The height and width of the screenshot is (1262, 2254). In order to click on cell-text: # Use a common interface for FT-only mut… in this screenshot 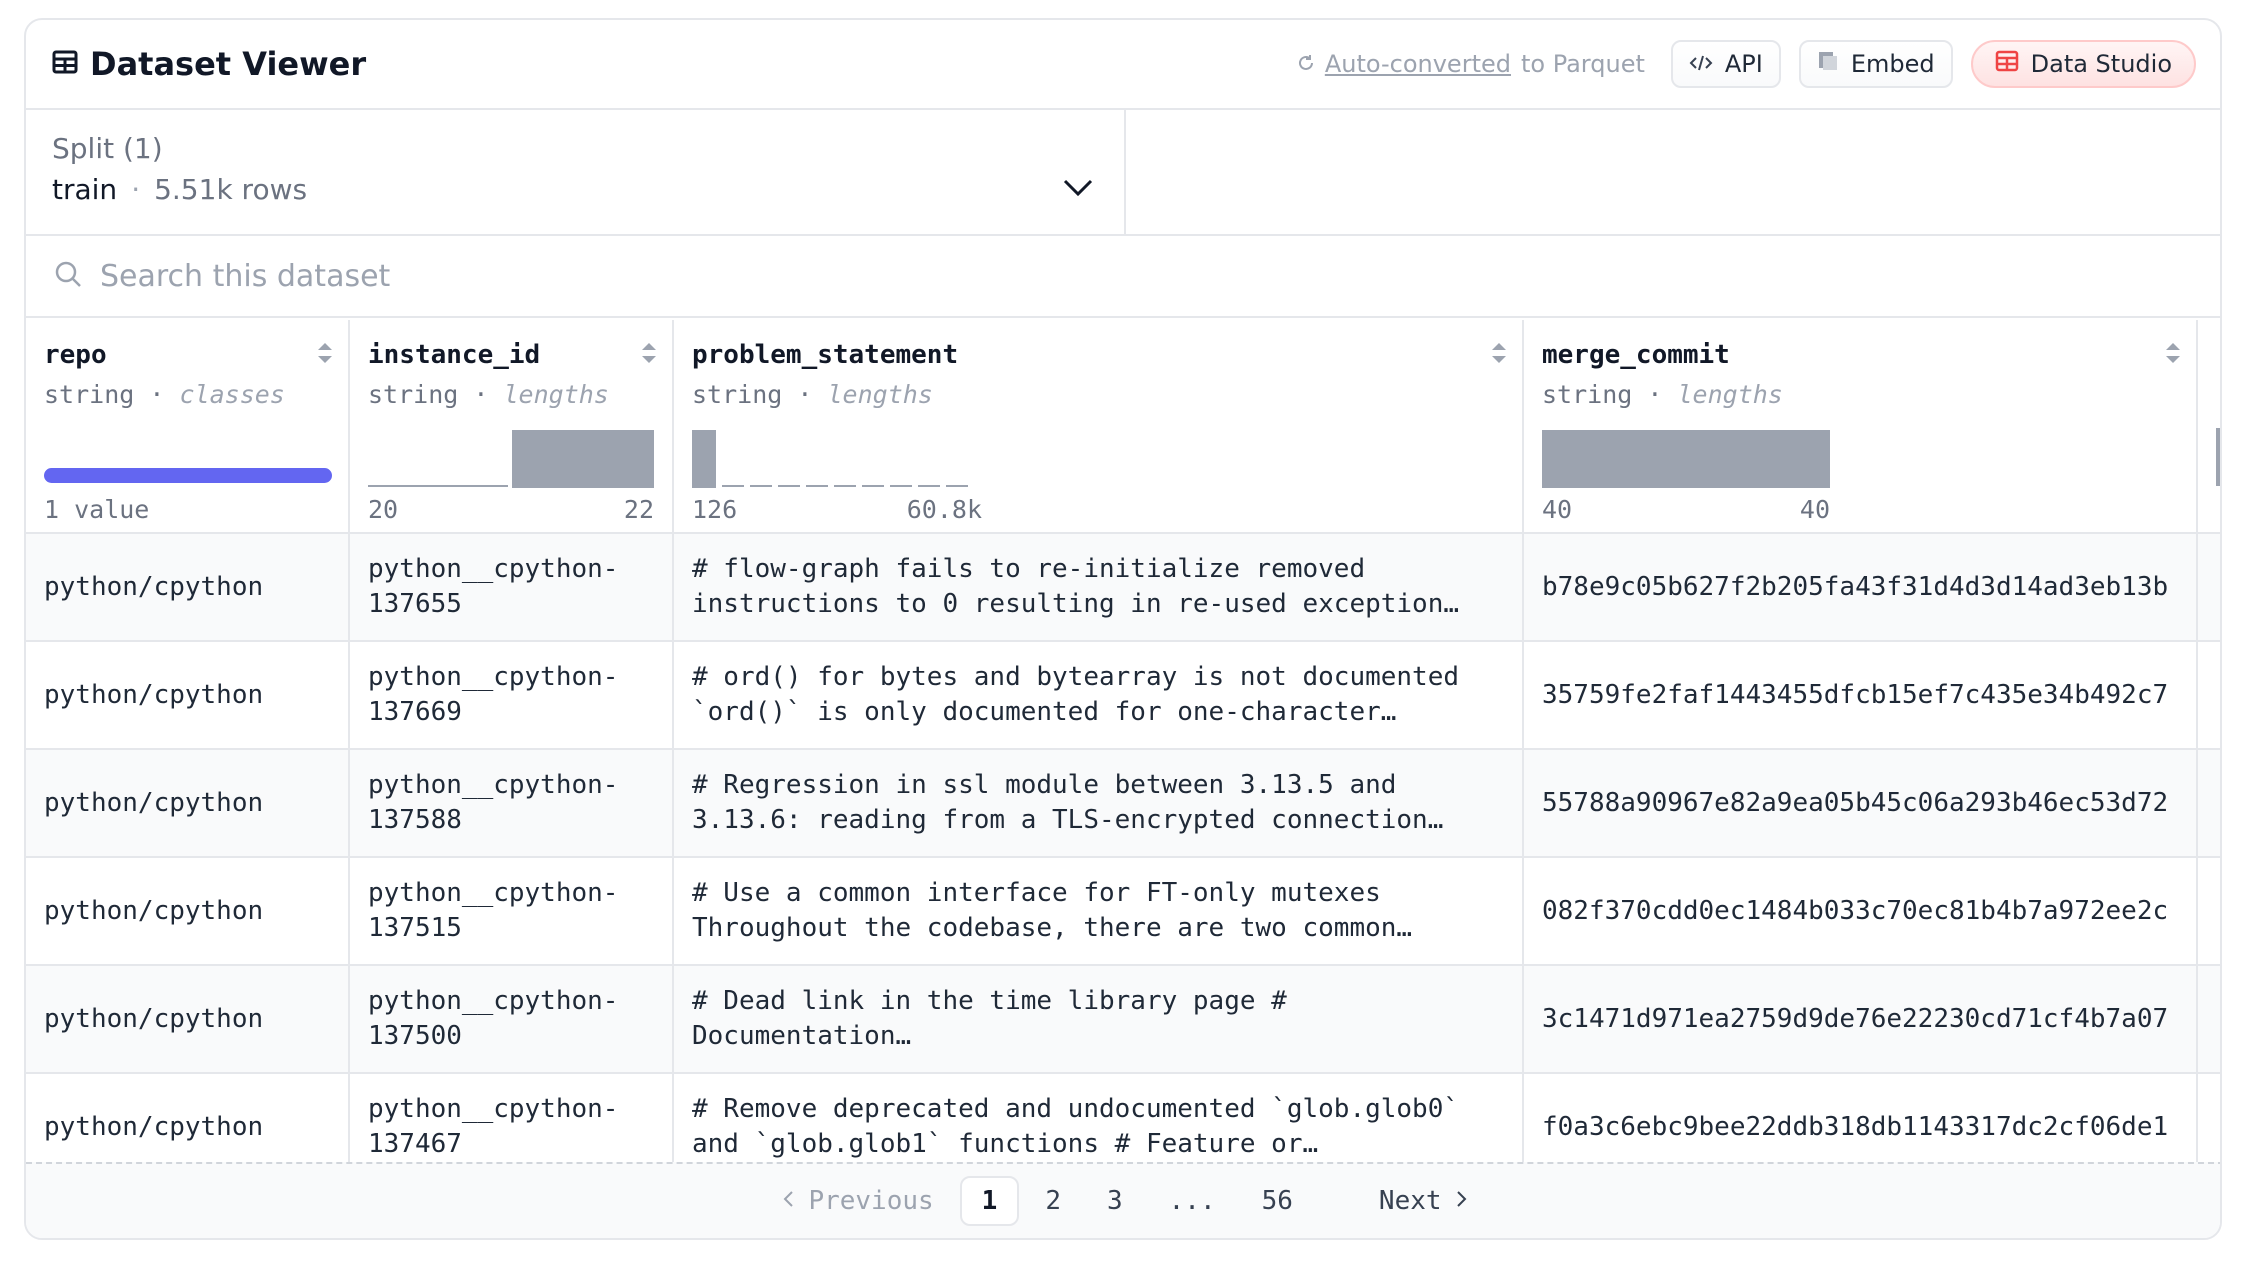, I will do `click(1052, 911)`.